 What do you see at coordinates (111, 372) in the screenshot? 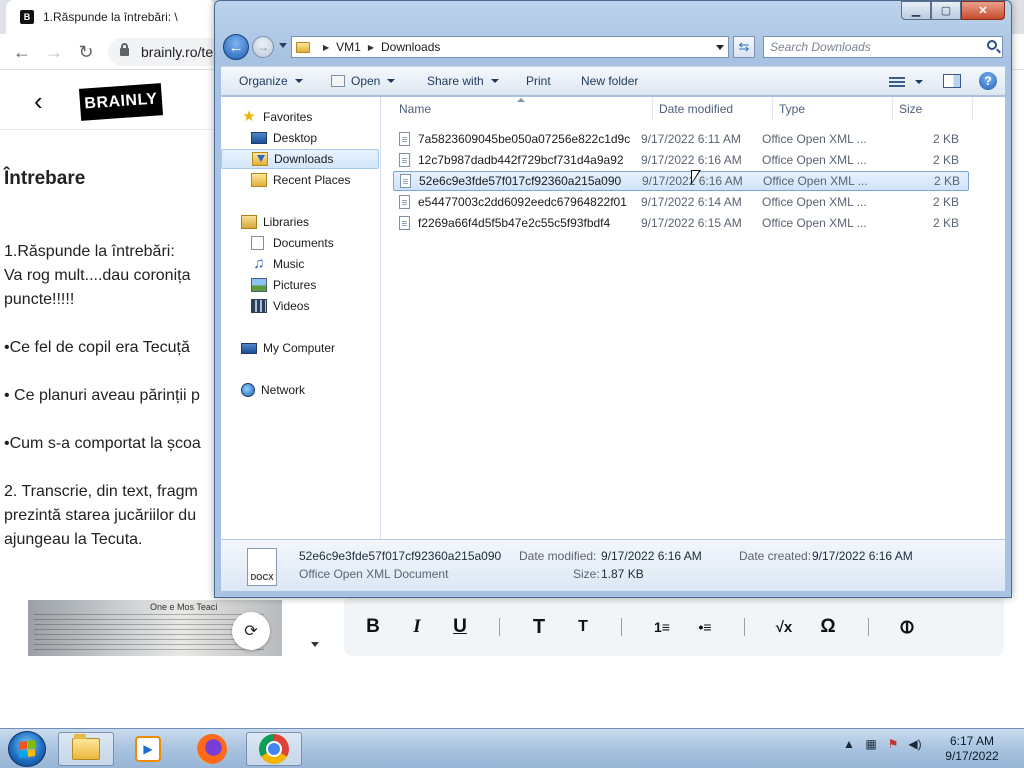
I see `question-line` at bounding box center [111, 372].